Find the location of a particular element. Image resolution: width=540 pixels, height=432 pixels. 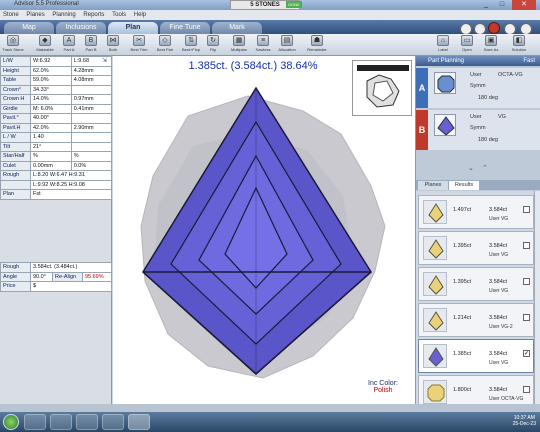

taskbar-app-folder is located at coordinates (35, 422).